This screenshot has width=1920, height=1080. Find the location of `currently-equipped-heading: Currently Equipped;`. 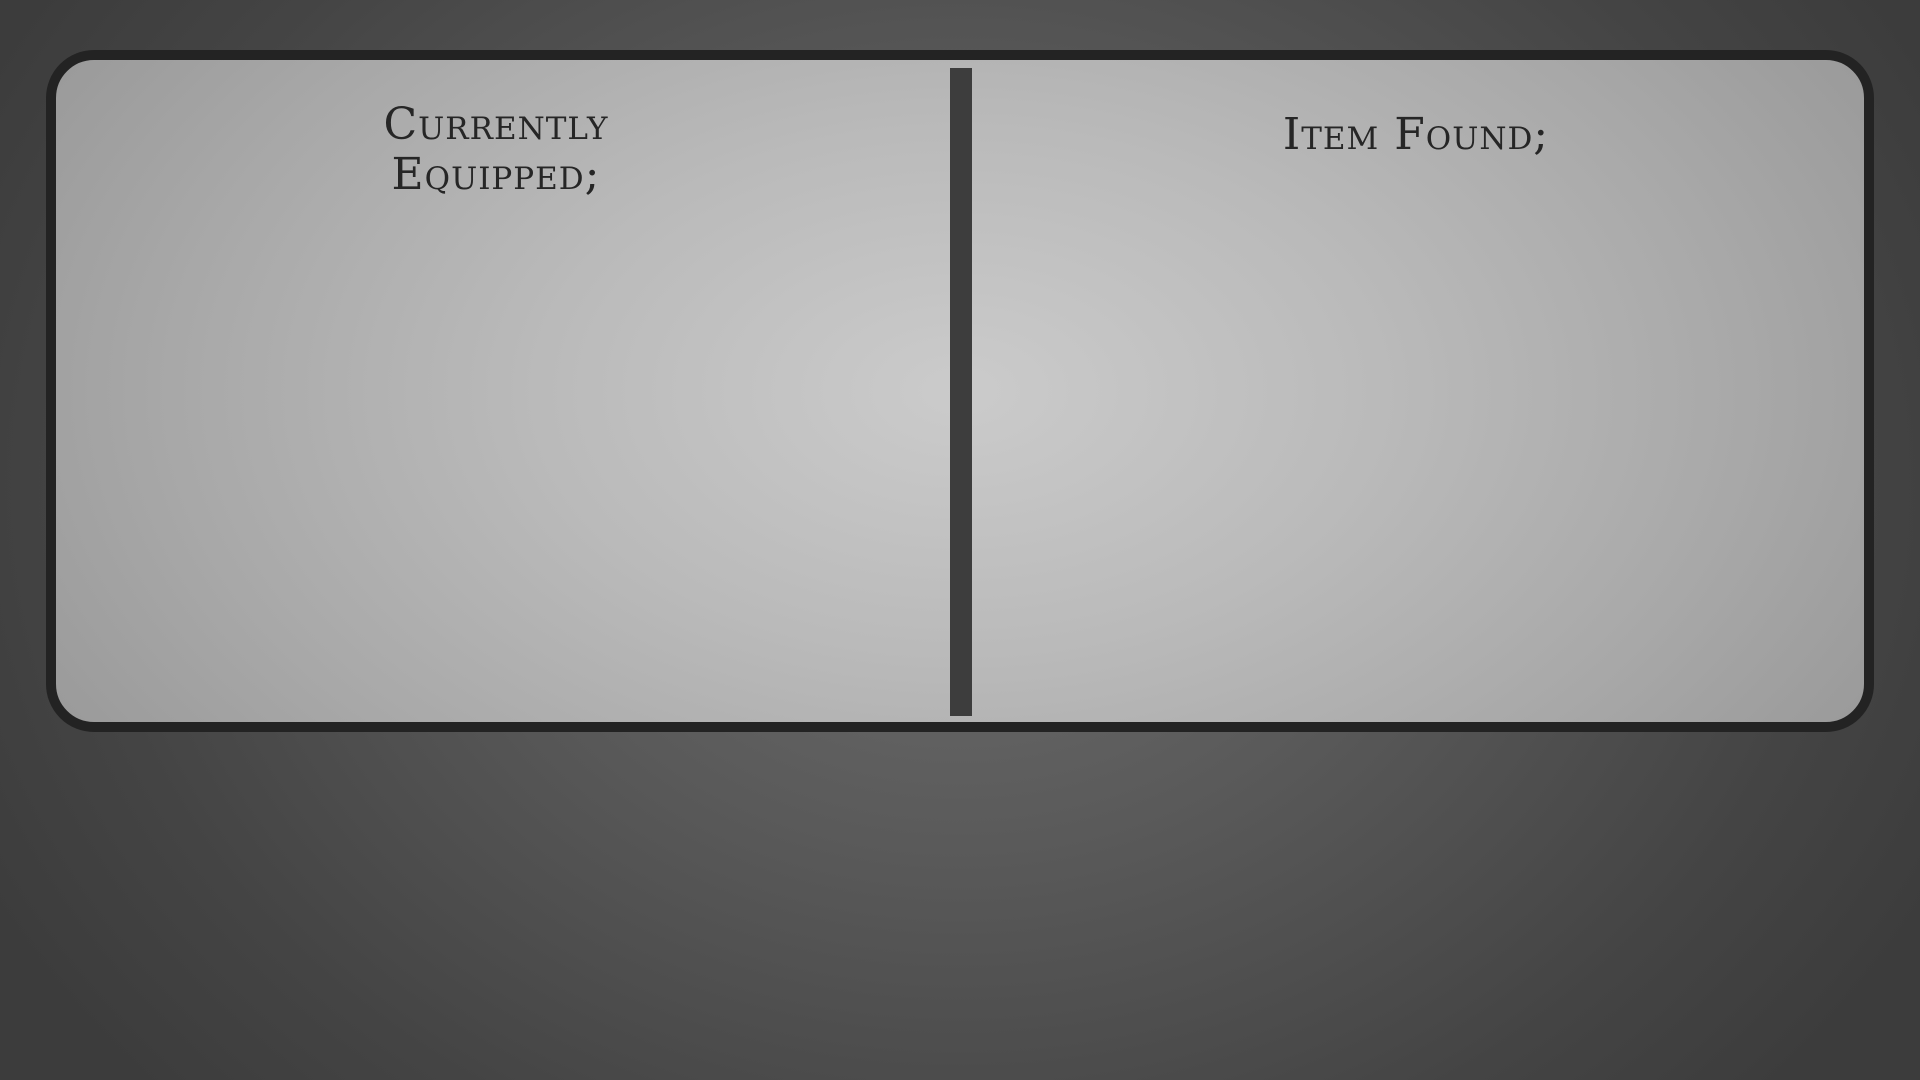

currently-equipped-heading: Currently Equipped; is located at coordinates (496, 150).